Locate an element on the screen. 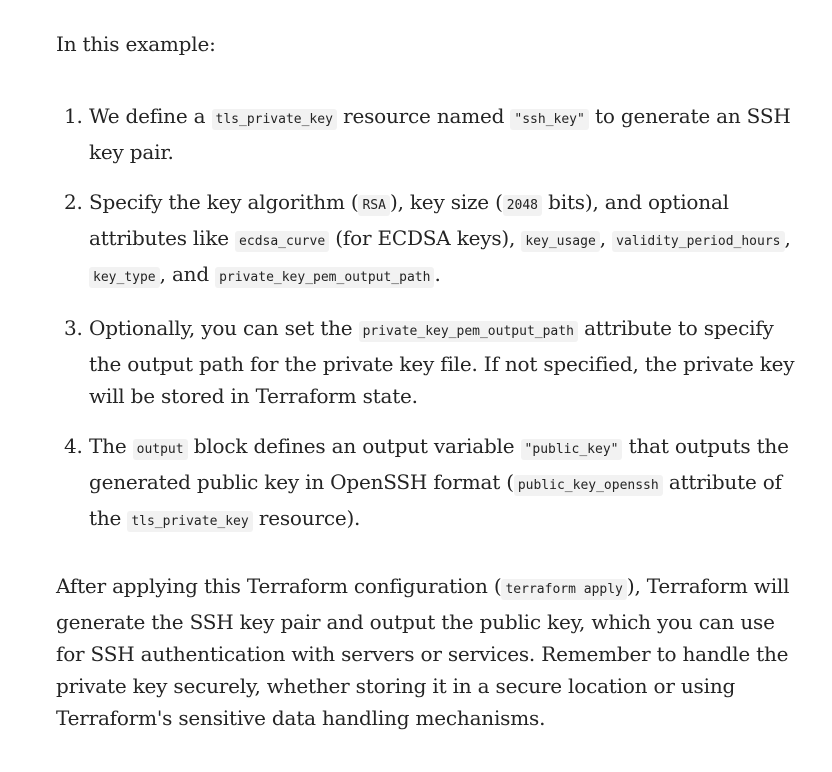 The width and height of the screenshot is (832, 772). list-item-text: (for ECDSA keys), is located at coordinates (425, 238).